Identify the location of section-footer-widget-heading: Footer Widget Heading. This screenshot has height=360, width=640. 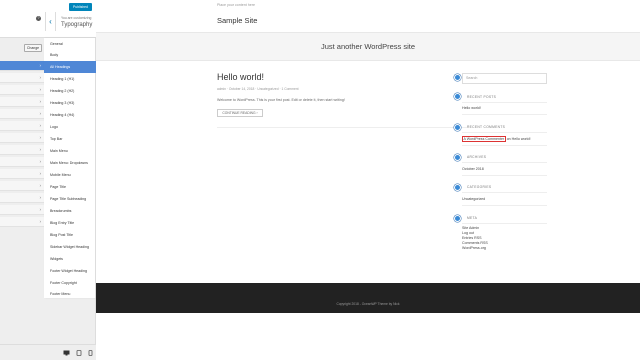
(70, 271).